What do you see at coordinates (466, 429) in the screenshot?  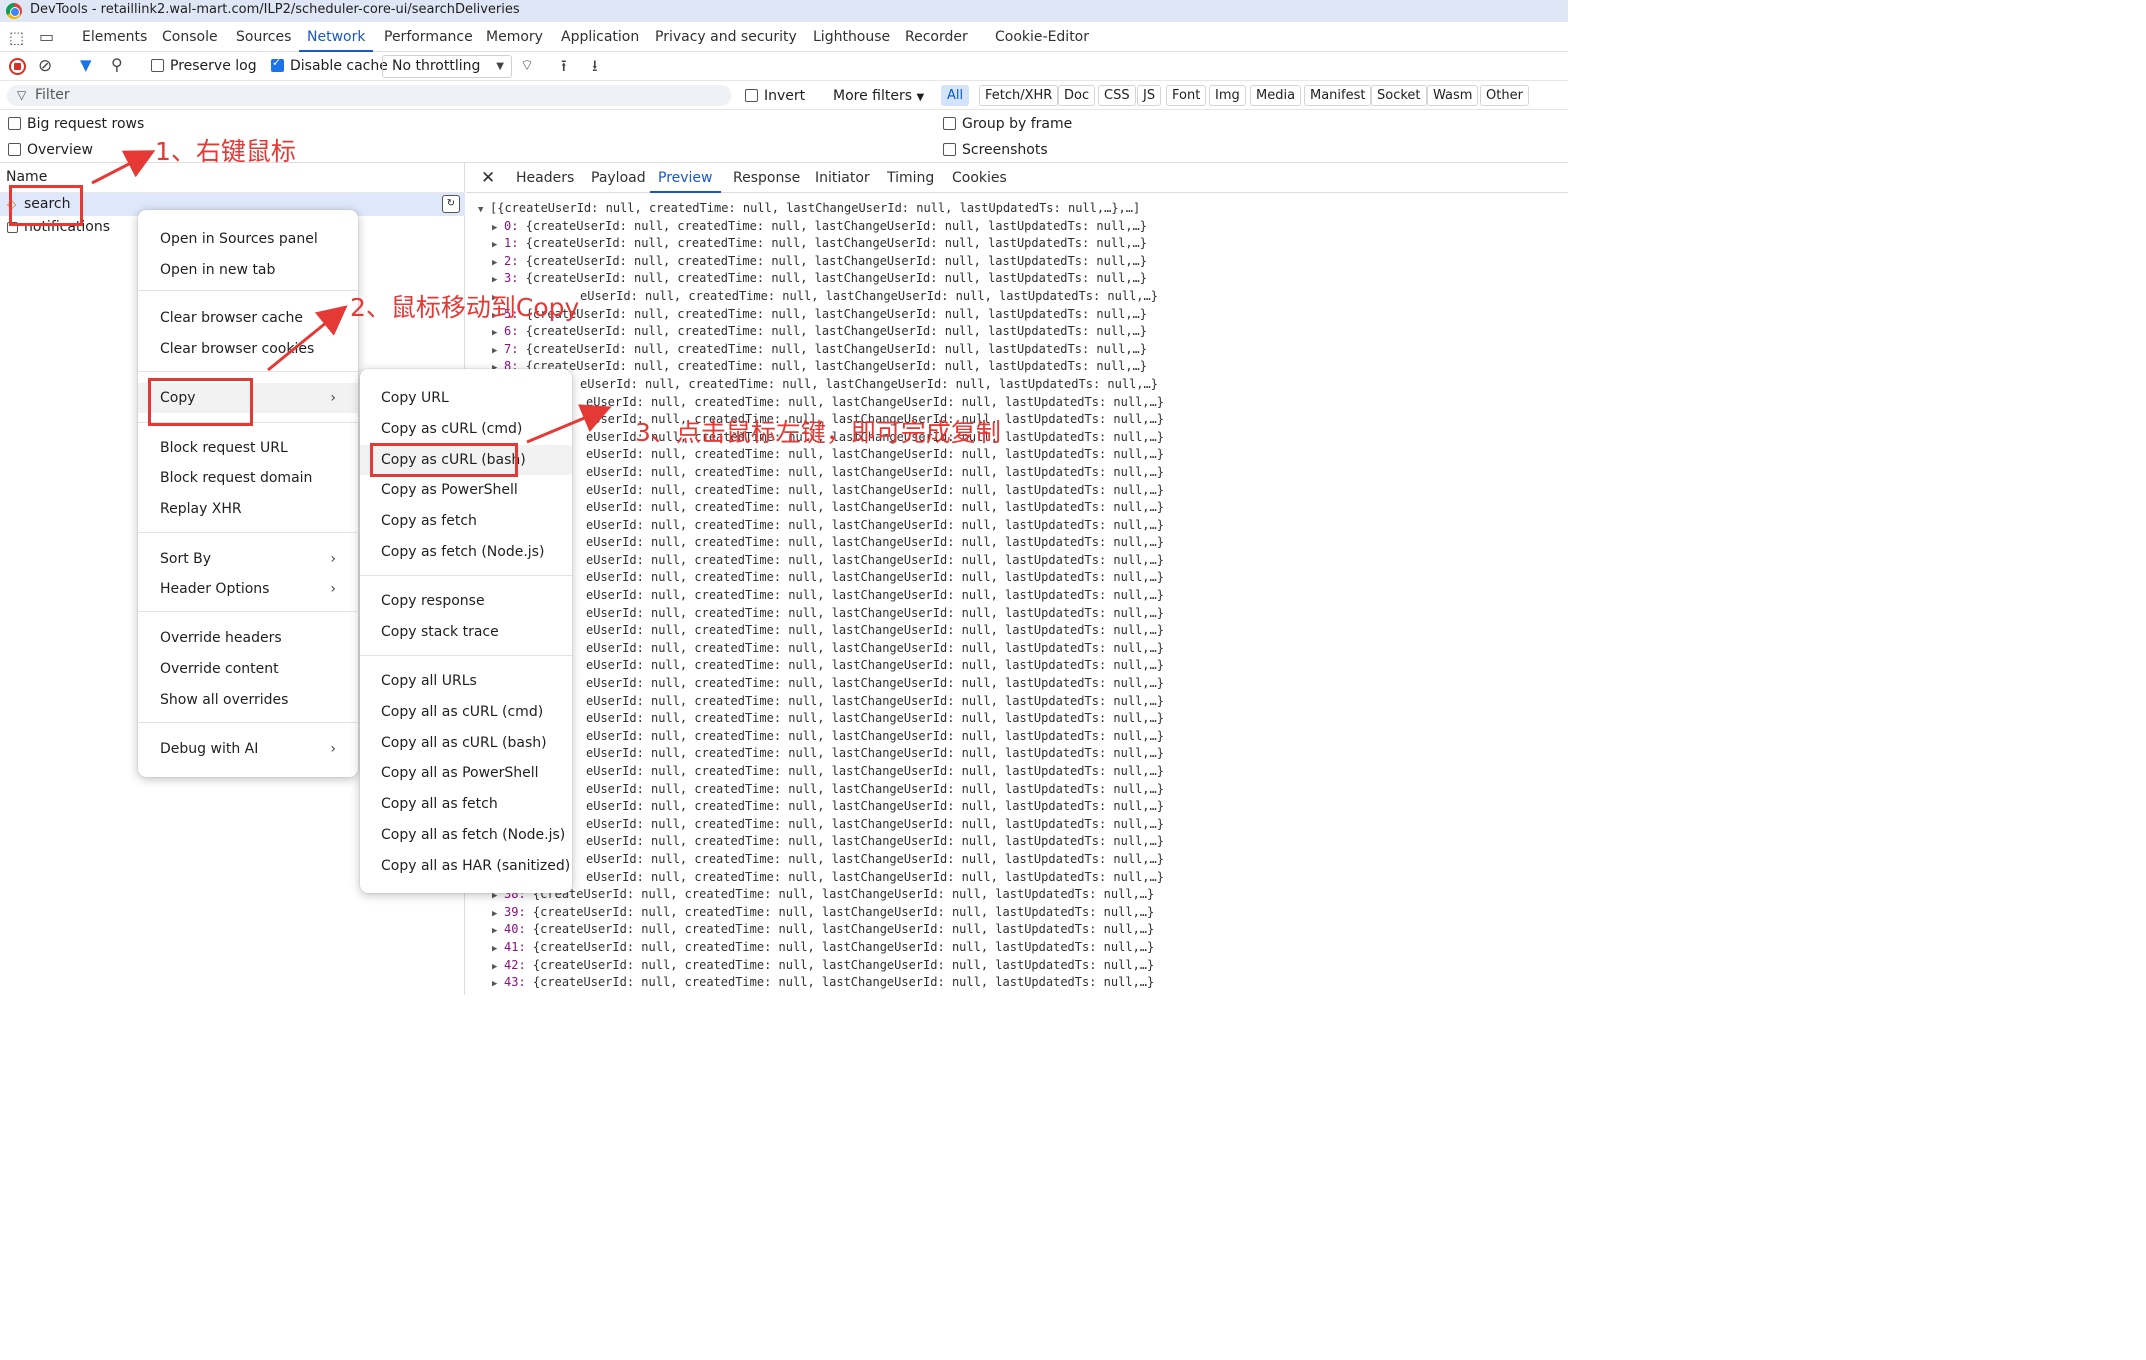 I see `copy-item-copy-as-curl-cmd: Copy as cURL (cmd)` at bounding box center [466, 429].